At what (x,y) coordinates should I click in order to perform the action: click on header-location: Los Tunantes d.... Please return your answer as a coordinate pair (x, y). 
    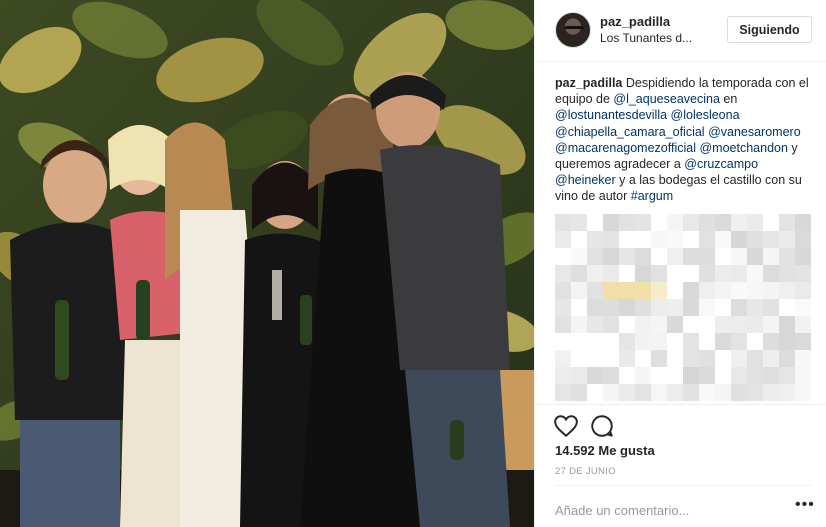
    Looking at the image, I should click on (646, 38).